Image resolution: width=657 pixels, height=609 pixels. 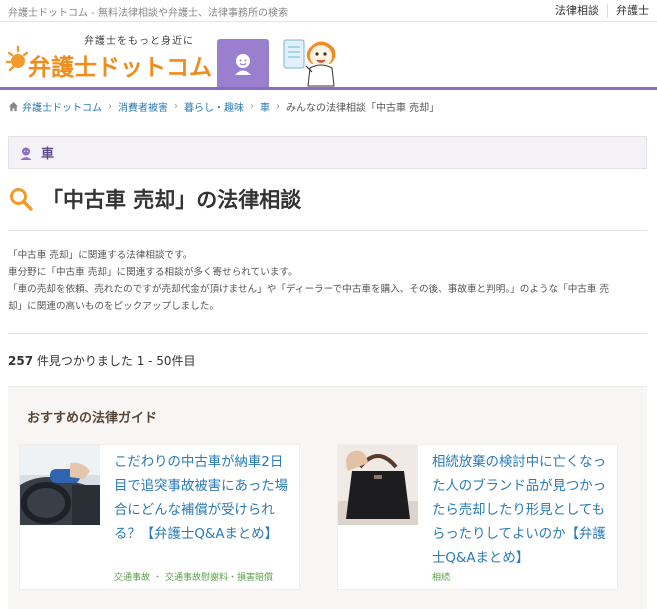 I want to click on user-icon, so click(x=243, y=64).